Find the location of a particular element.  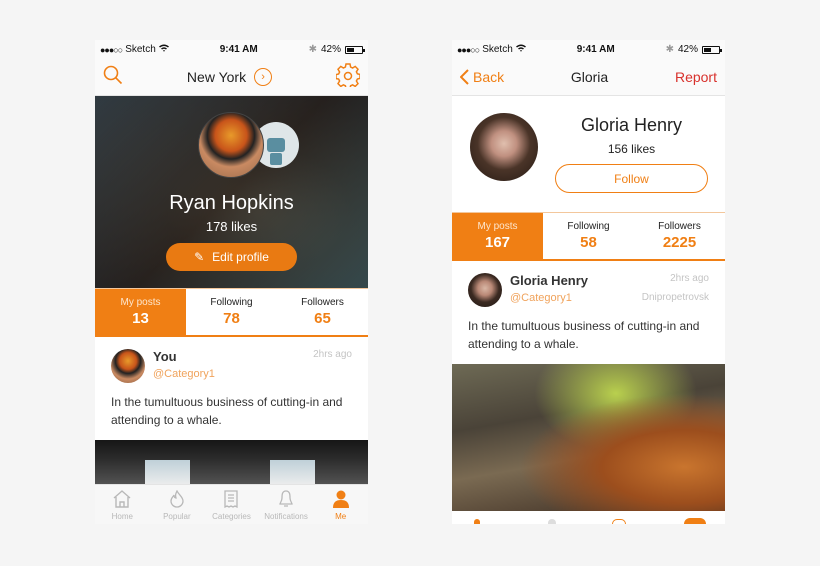

nav-title: New York is located at coordinates (216, 77).